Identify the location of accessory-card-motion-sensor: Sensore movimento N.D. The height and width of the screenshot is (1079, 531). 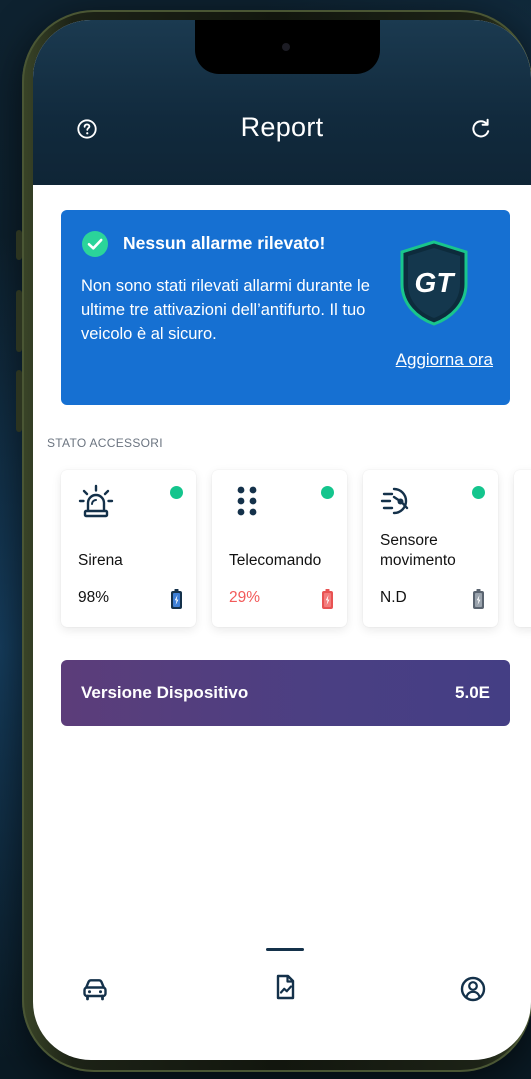
(430, 548).